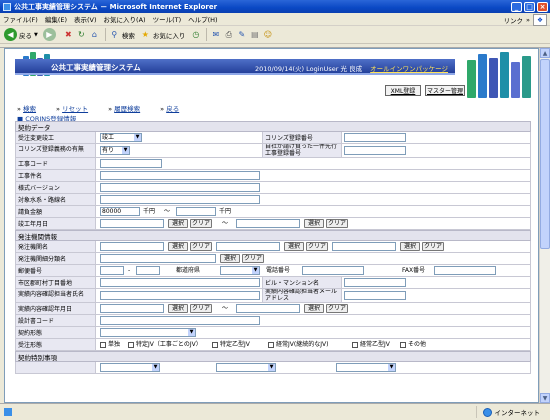 The width and height of the screenshot is (550, 420). Describe the element at coordinates (542, 6) in the screenshot. I see `close-button: ×` at that location.